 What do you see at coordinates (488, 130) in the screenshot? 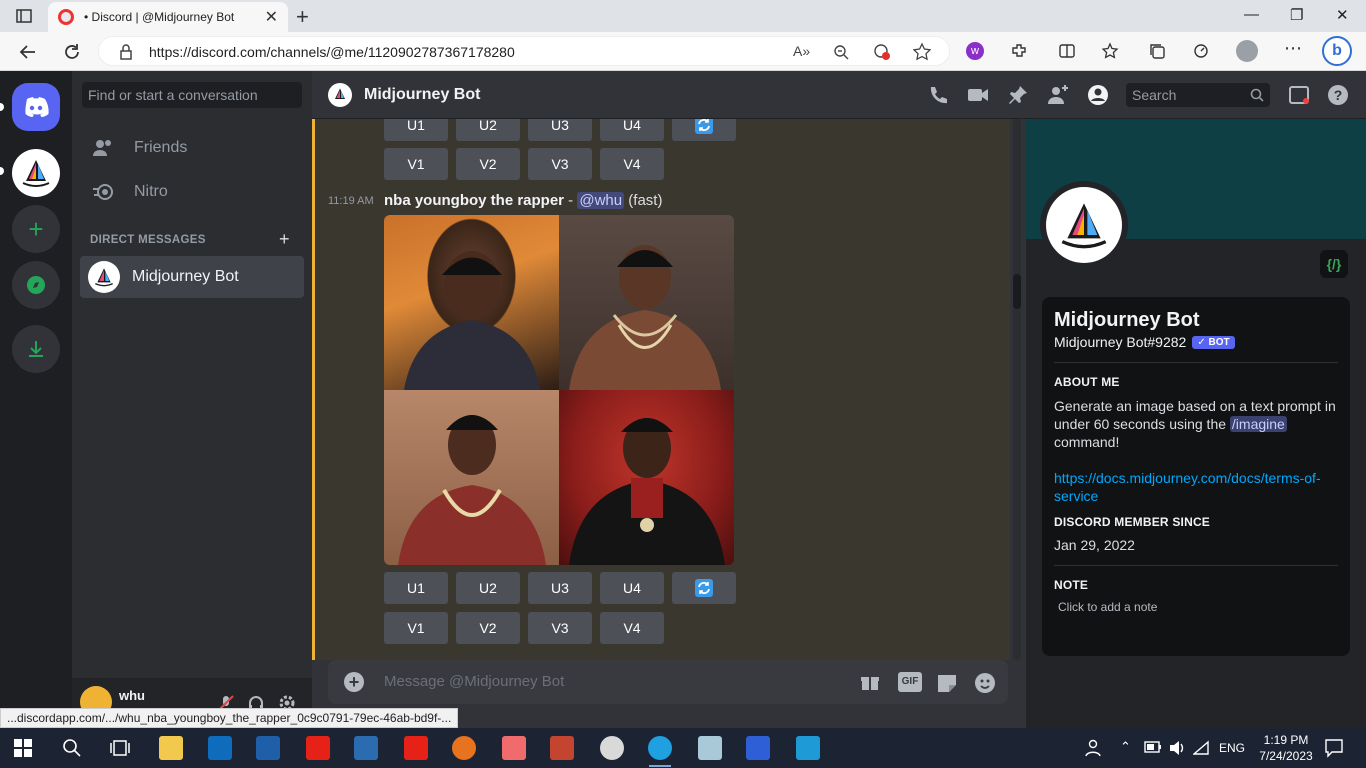
I see `upscale-button-u2-prev: U2` at bounding box center [488, 130].